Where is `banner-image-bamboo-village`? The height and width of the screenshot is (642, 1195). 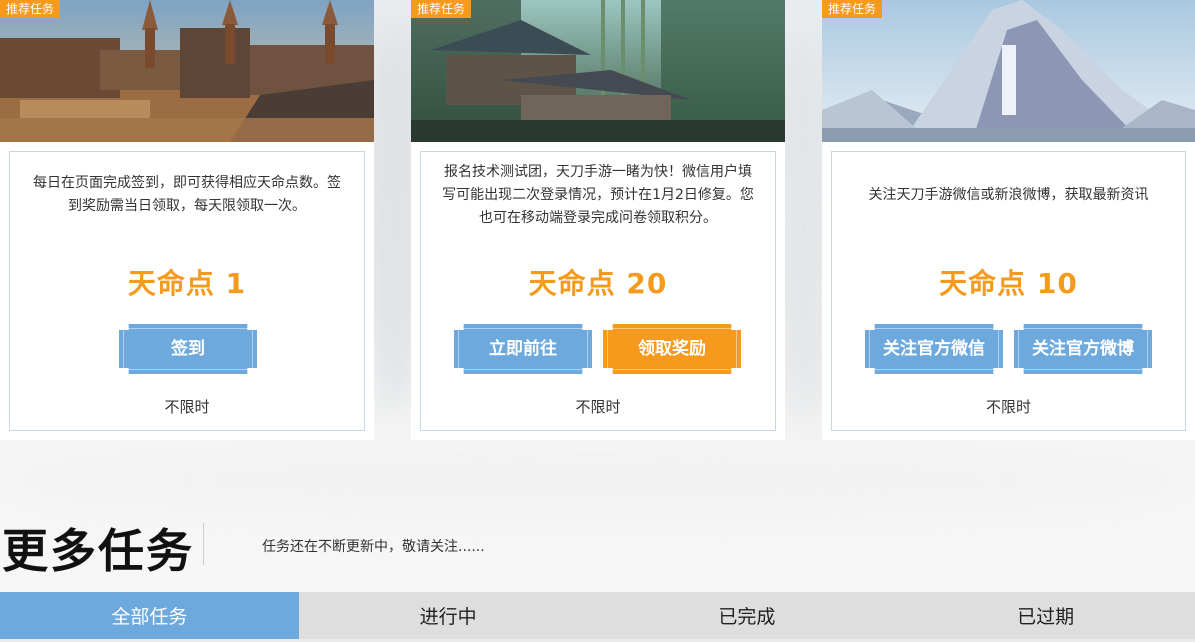 banner-image-bamboo-village is located at coordinates (598, 71).